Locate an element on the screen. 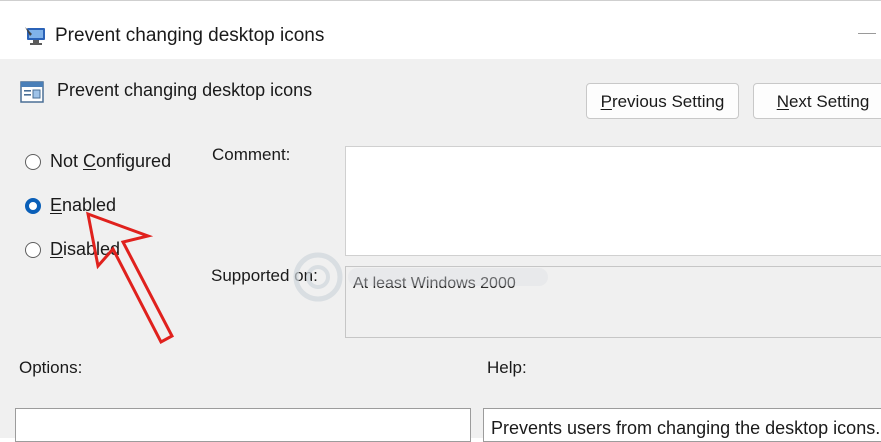 This screenshot has width=881, height=442. previous-setting-button: Previous Setting is located at coordinates (662, 101).